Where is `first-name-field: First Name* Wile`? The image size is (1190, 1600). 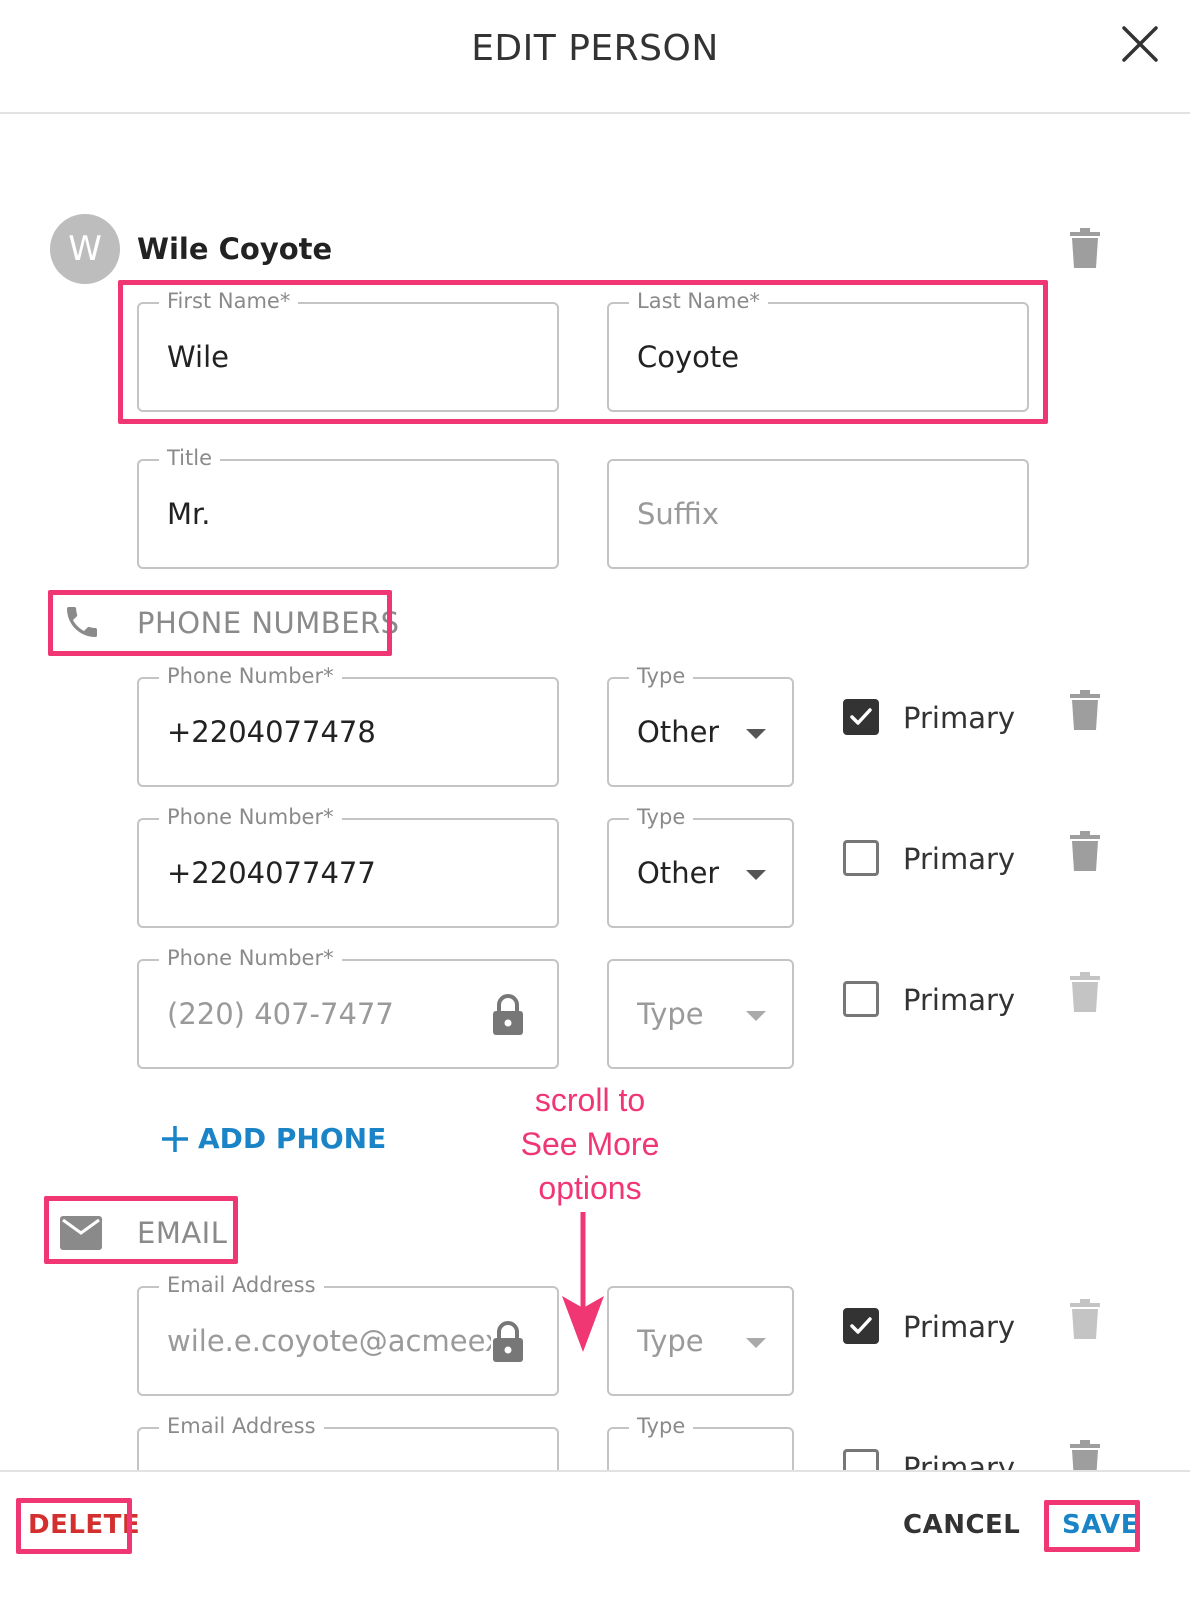 first-name-field: First Name* Wile is located at coordinates (348, 350).